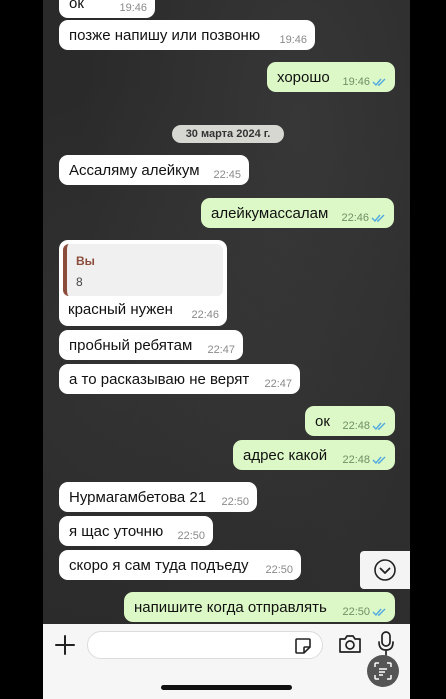 Image resolution: width=446 pixels, height=699 pixels. I want to click on message-bubble: алейкумассалам 22:46, so click(297, 213).